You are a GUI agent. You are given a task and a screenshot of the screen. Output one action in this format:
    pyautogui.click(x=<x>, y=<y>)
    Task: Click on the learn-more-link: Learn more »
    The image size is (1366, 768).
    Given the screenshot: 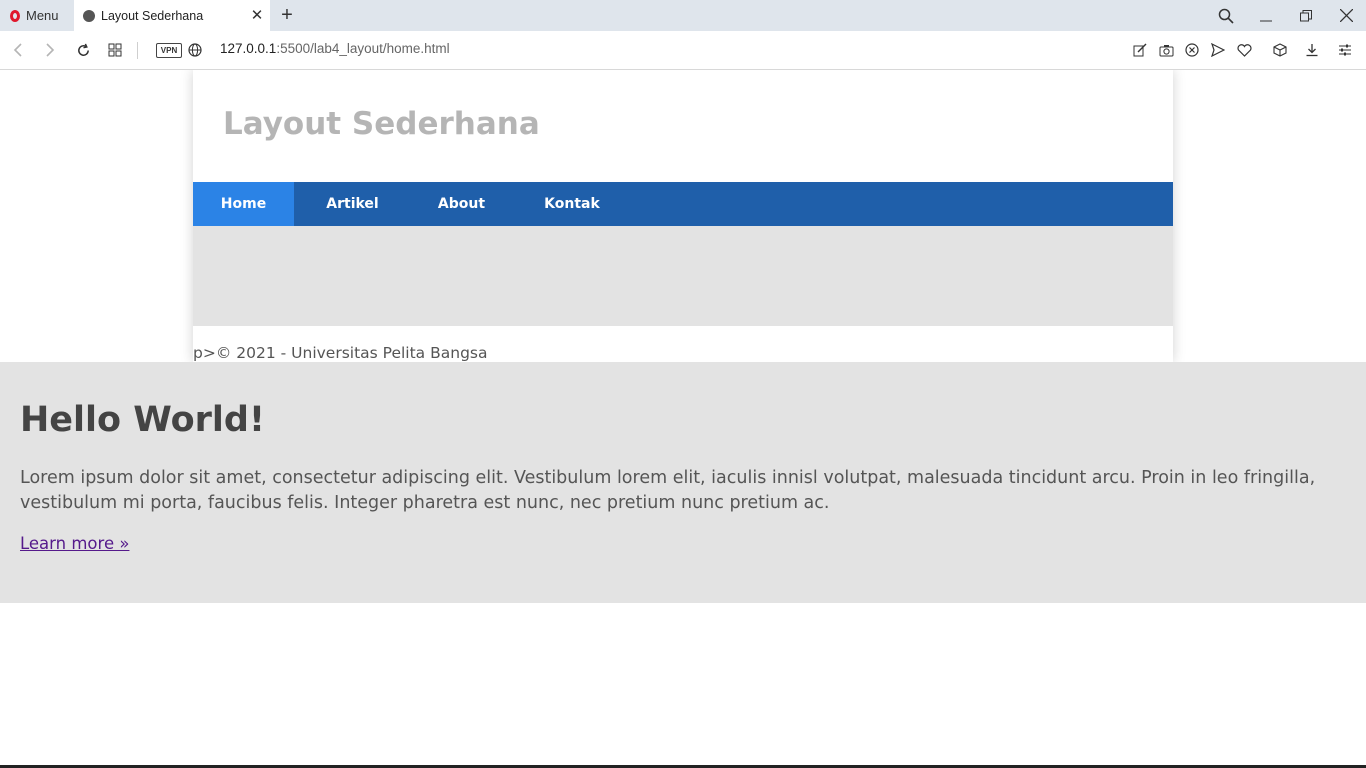 What is the action you would take?
    pyautogui.click(x=74, y=543)
    